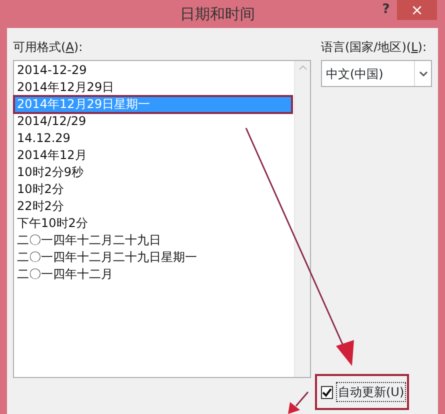  Describe the element at coordinates (153, 138) in the screenshot. I see `format-option: 14.12.29` at that location.